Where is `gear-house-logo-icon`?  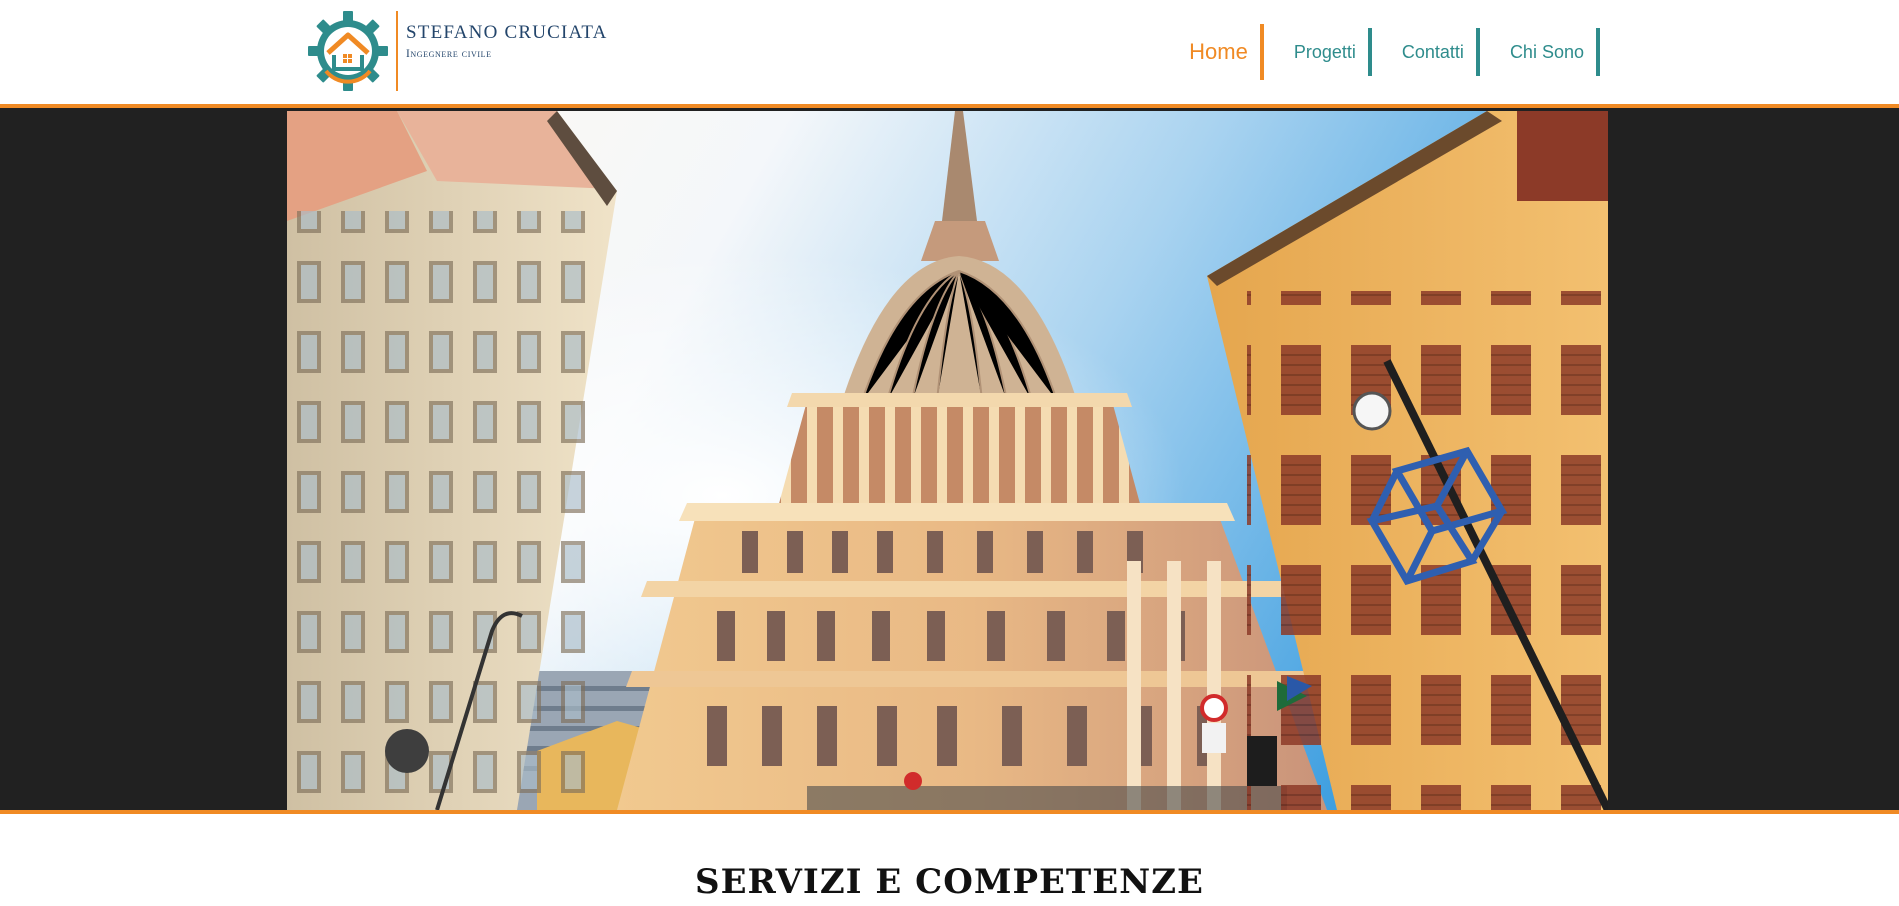 gear-house-logo-icon is located at coordinates (348, 51).